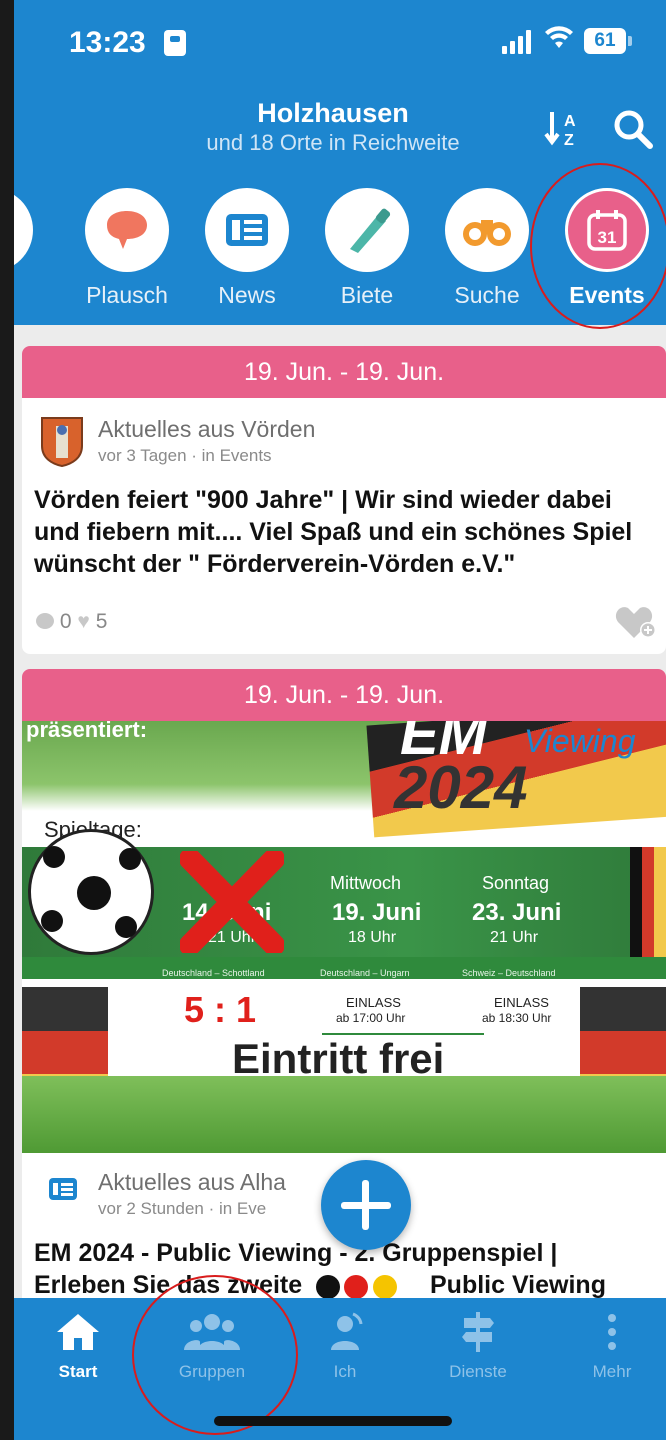 Image resolution: width=666 pixels, height=1440 pixels. What do you see at coordinates (23, 230) in the screenshot?
I see `water-drop-icon` at bounding box center [23, 230].